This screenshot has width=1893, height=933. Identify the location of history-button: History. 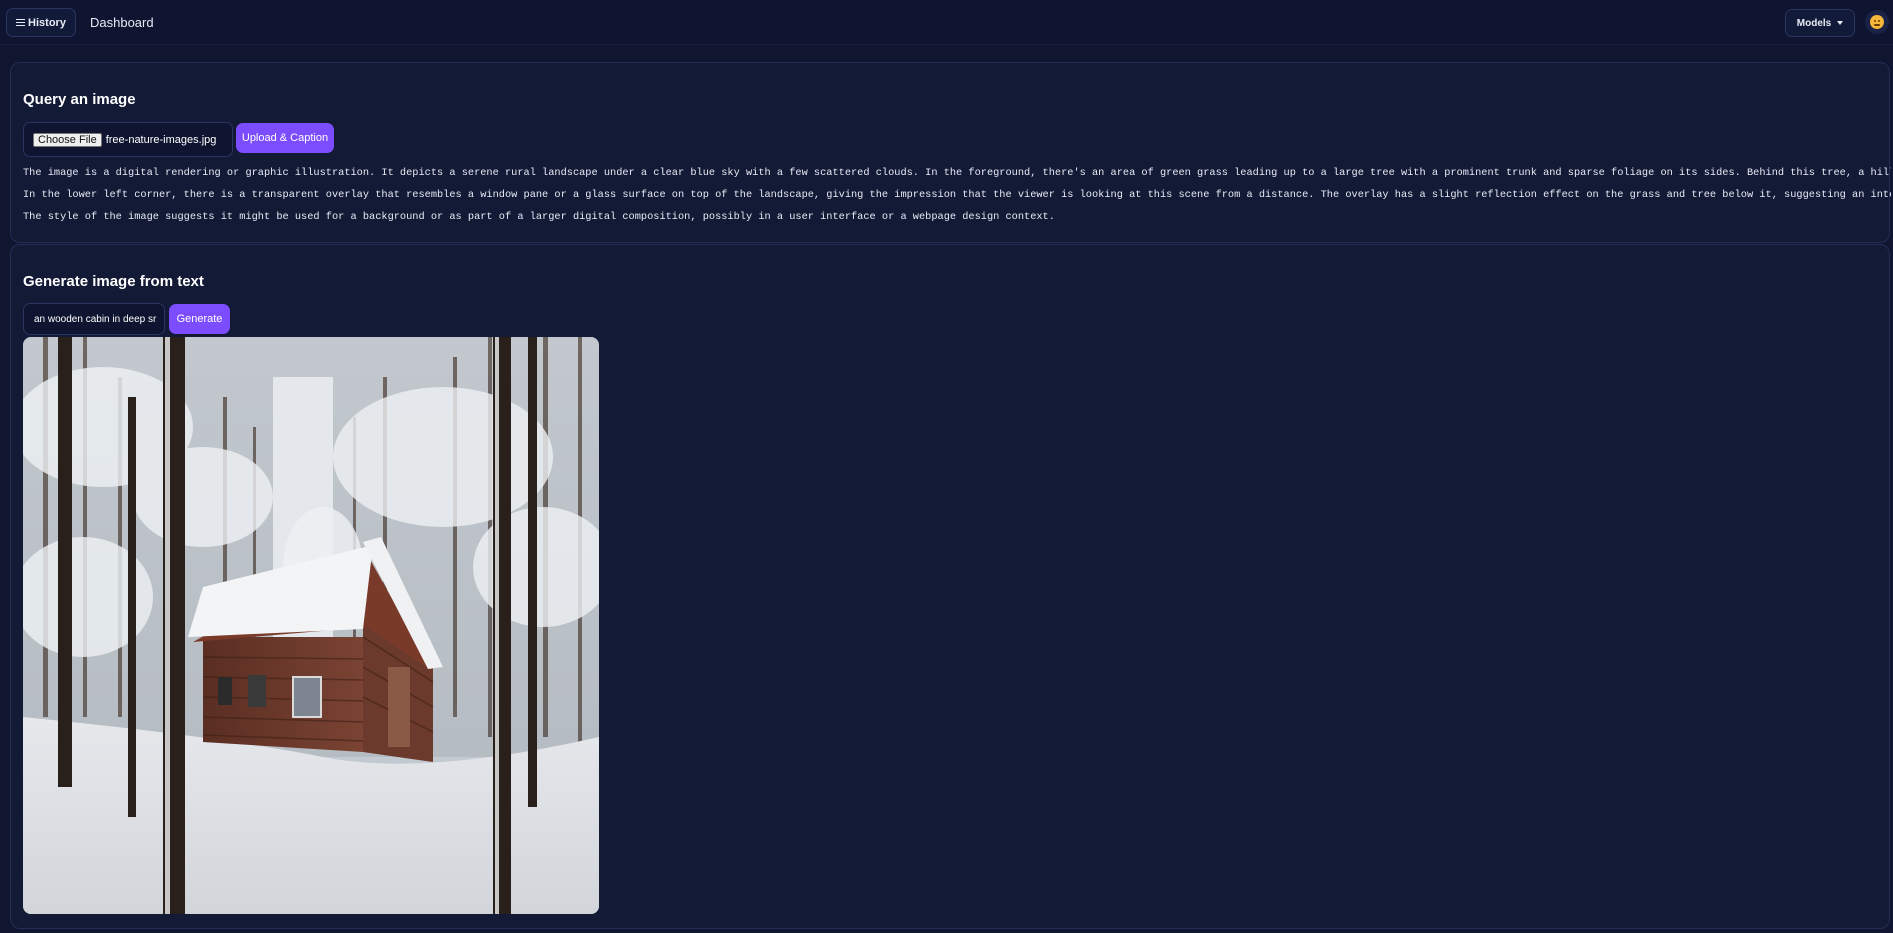
(41, 22).